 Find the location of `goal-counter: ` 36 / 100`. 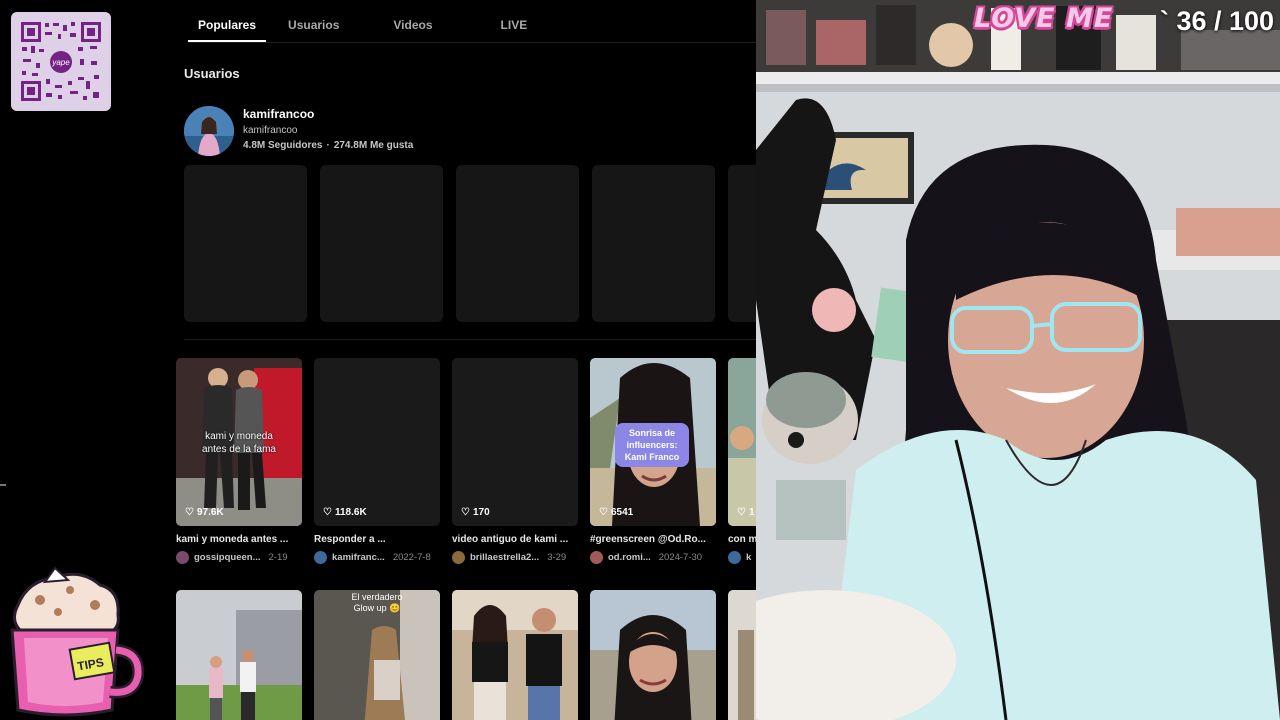

goal-counter: ` 36 / 100 is located at coordinates (1217, 21).